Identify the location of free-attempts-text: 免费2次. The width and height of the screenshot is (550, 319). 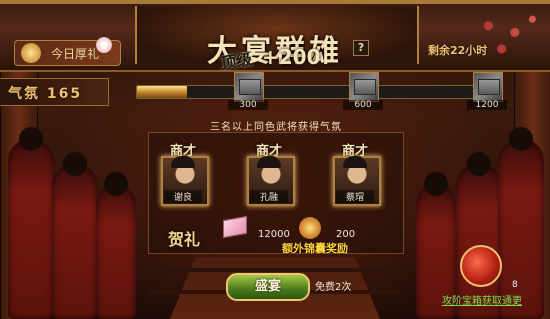
(333, 287).